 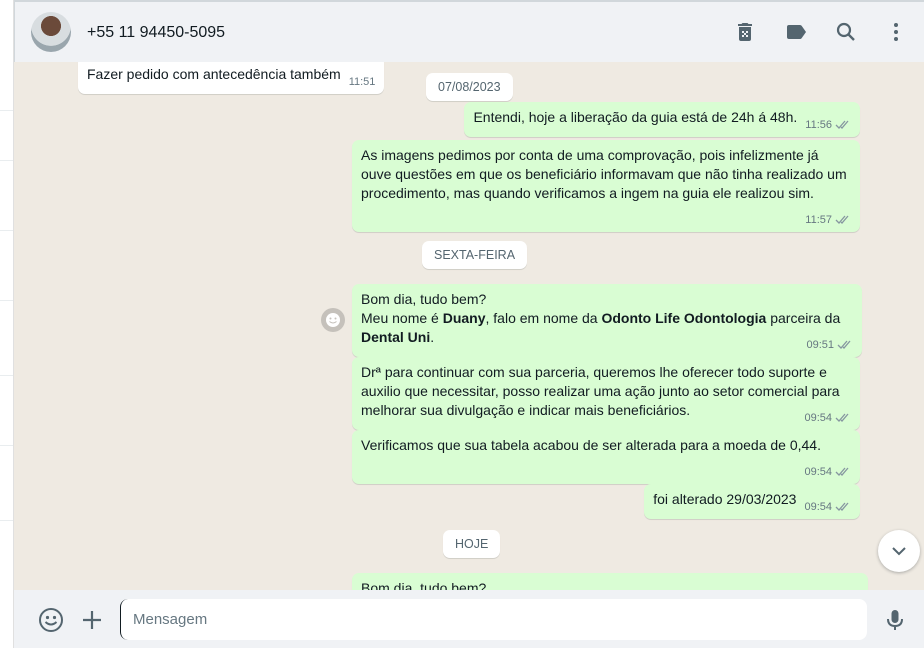 What do you see at coordinates (469, 87) in the screenshot?
I see `date-divider: 07/08/2023` at bounding box center [469, 87].